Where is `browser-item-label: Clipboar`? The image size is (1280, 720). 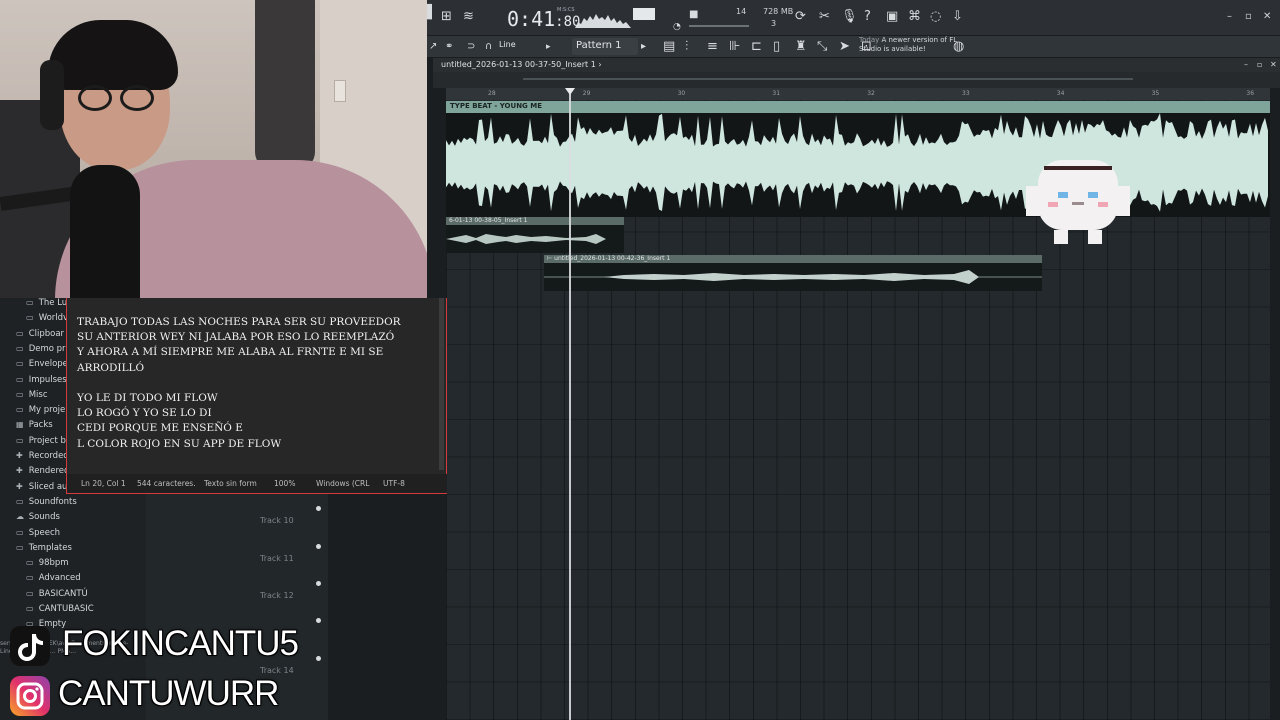 browser-item-label: Clipboar is located at coordinates (45, 333).